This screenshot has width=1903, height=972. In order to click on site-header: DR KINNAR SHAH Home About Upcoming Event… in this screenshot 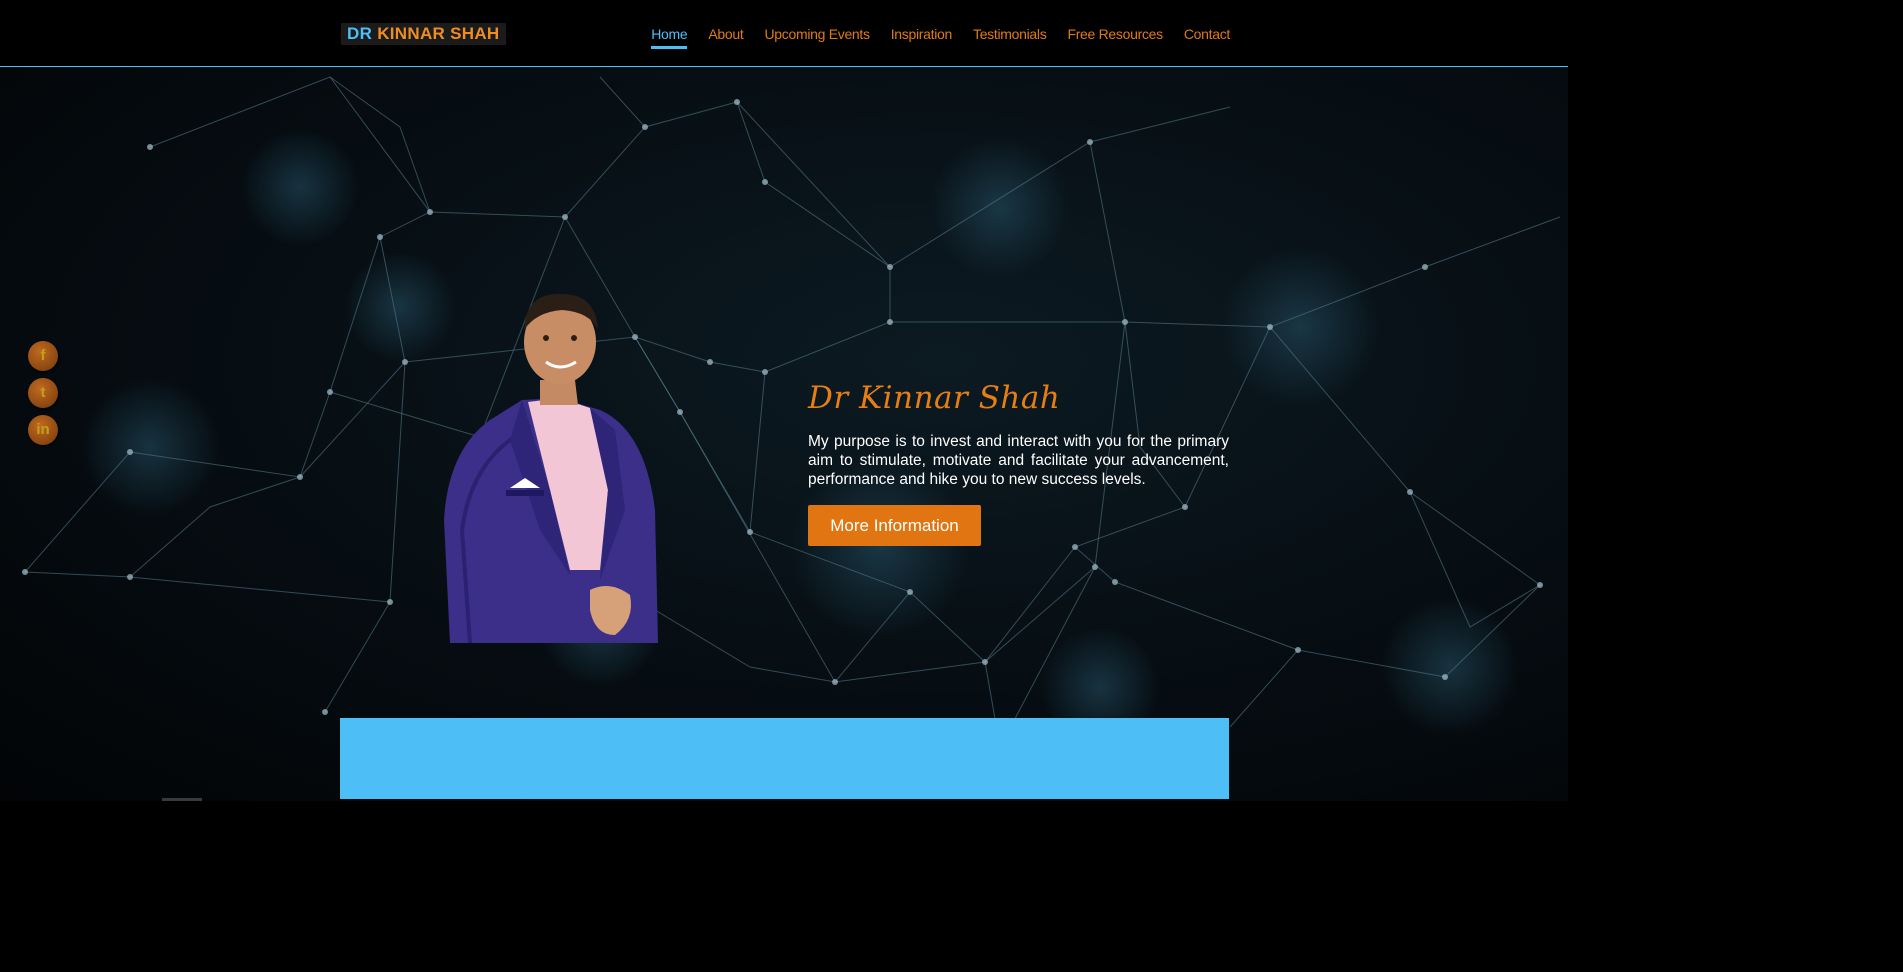, I will do `click(784, 33)`.